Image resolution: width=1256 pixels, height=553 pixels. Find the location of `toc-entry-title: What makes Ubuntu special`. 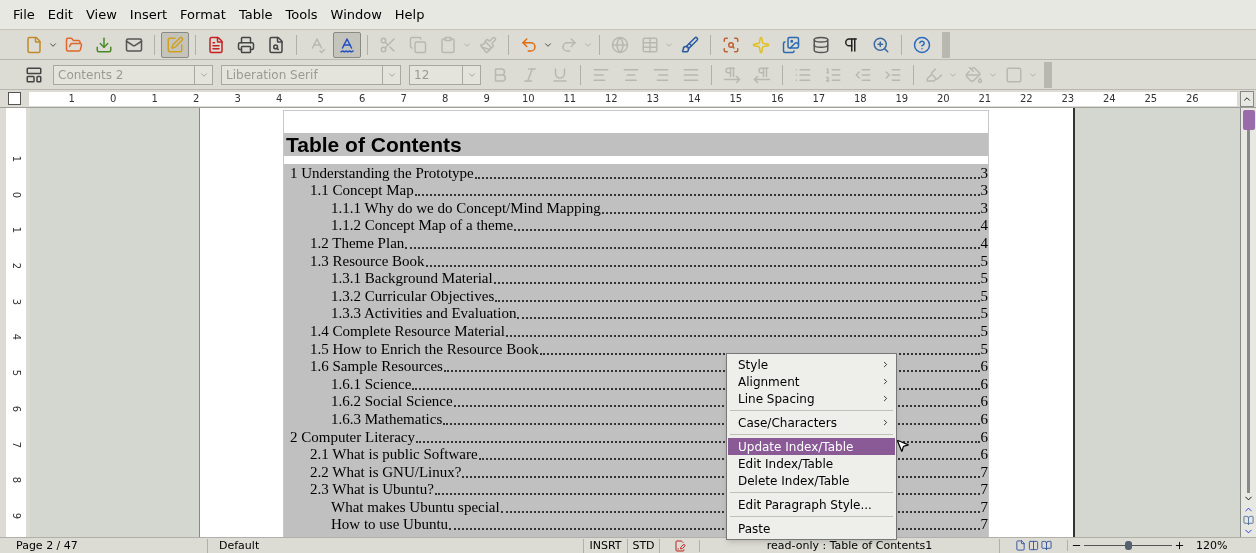

toc-entry-title: What makes Ubuntu special is located at coordinates (415, 507).